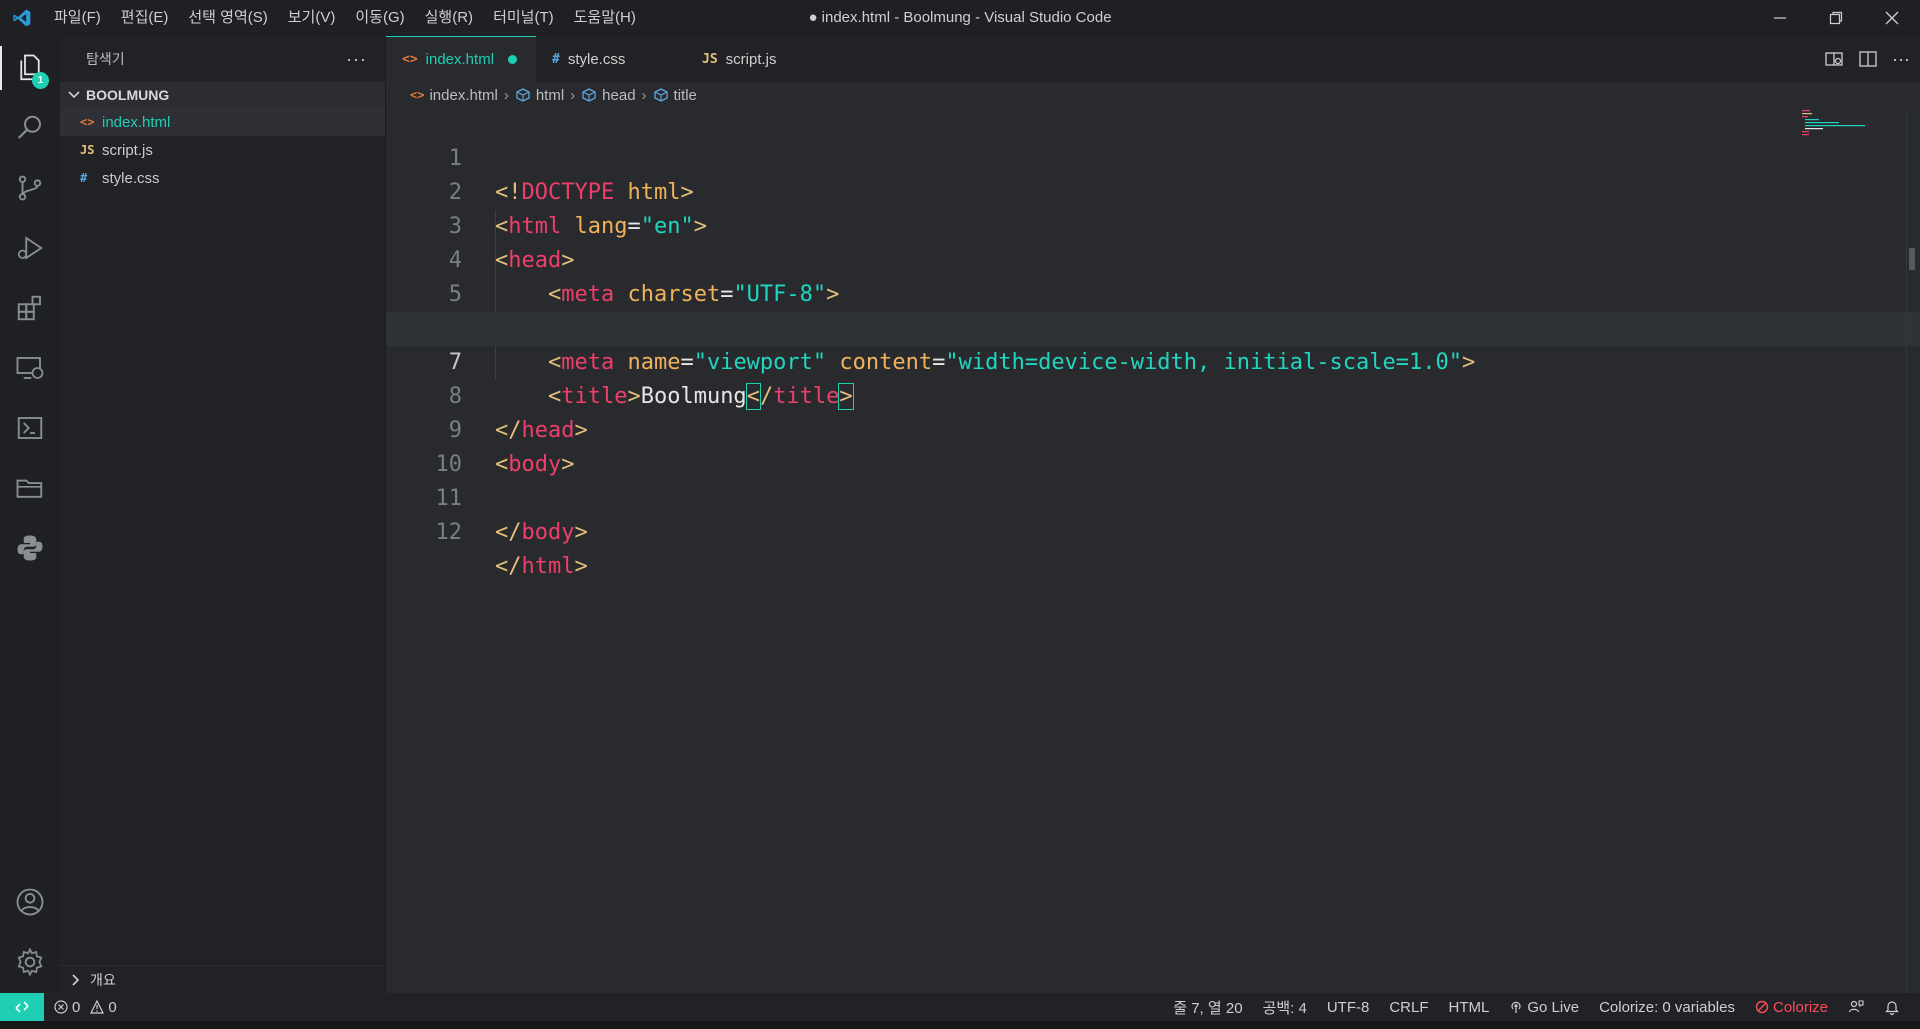 This screenshot has width=1920, height=1029. What do you see at coordinates (1153, 445) in the screenshot?
I see `code-line: 10` at bounding box center [1153, 445].